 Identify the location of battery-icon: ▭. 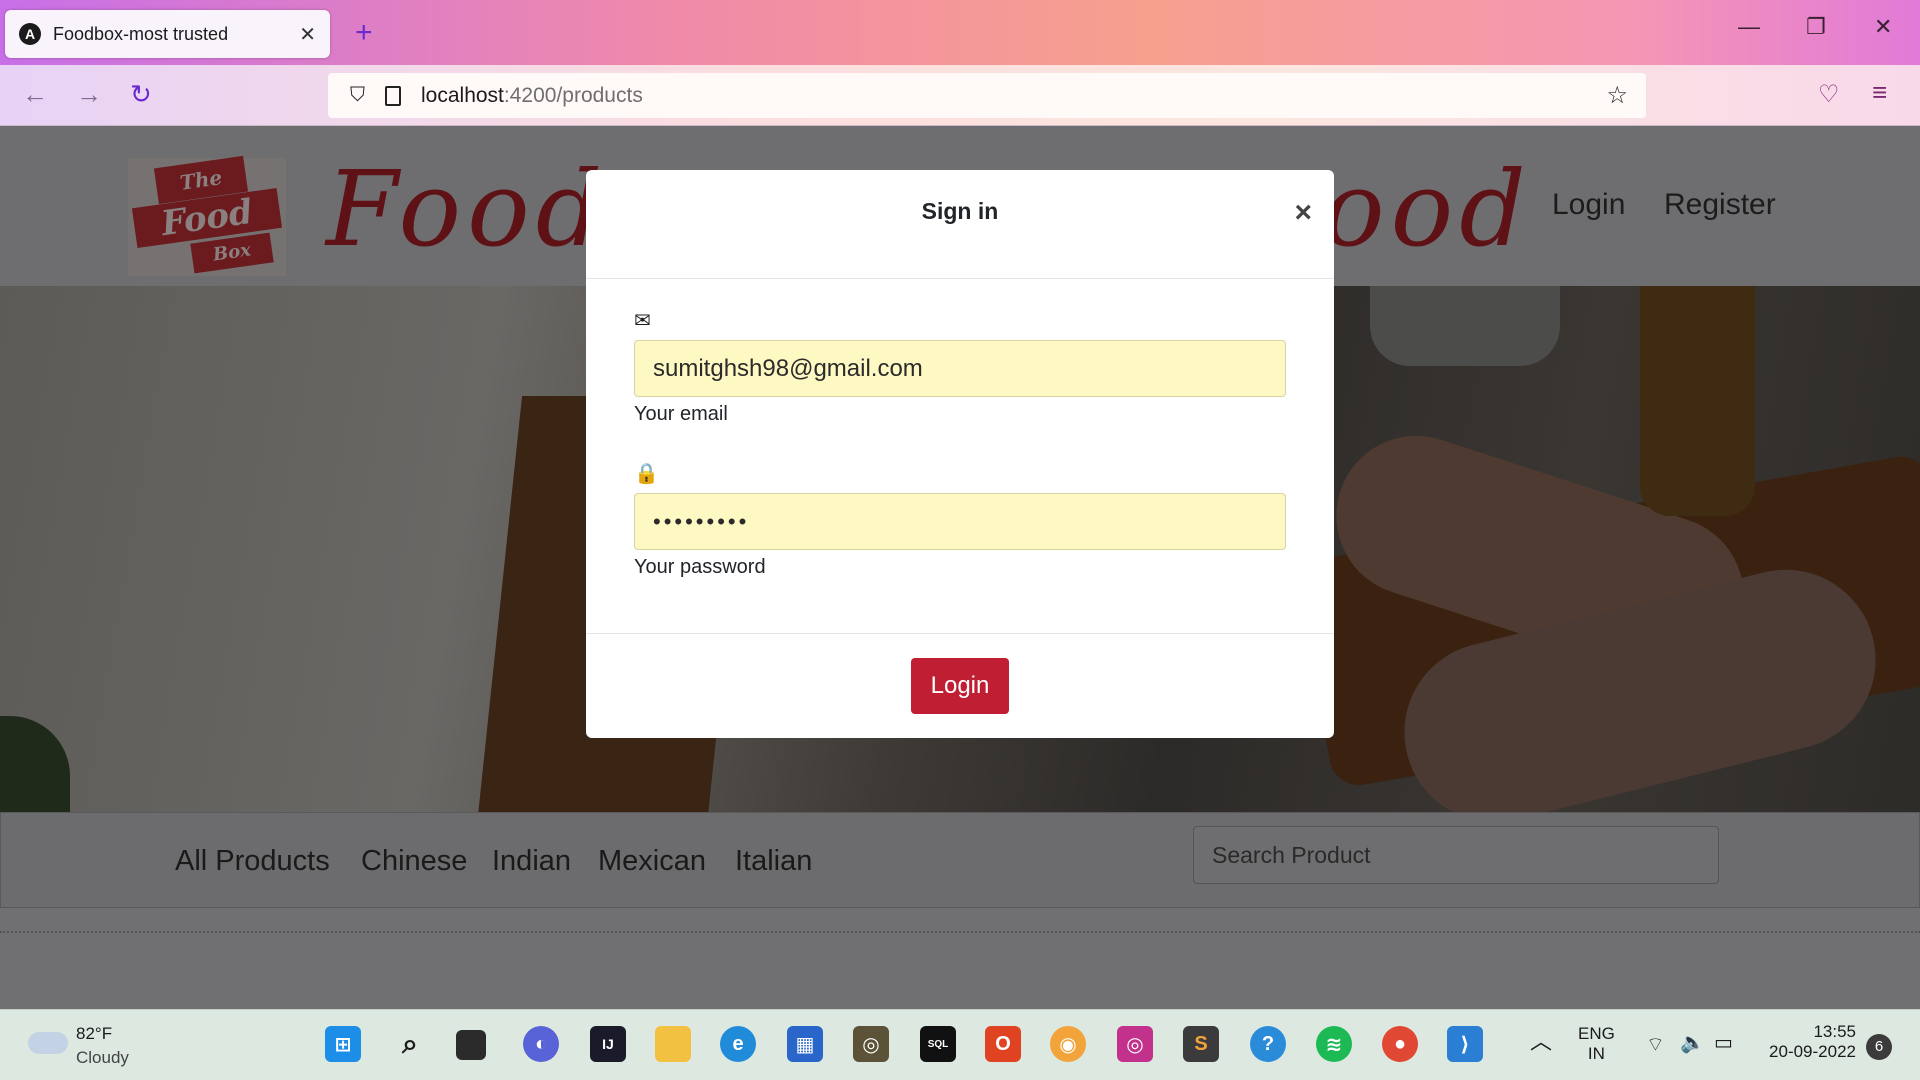
(1723, 1042).